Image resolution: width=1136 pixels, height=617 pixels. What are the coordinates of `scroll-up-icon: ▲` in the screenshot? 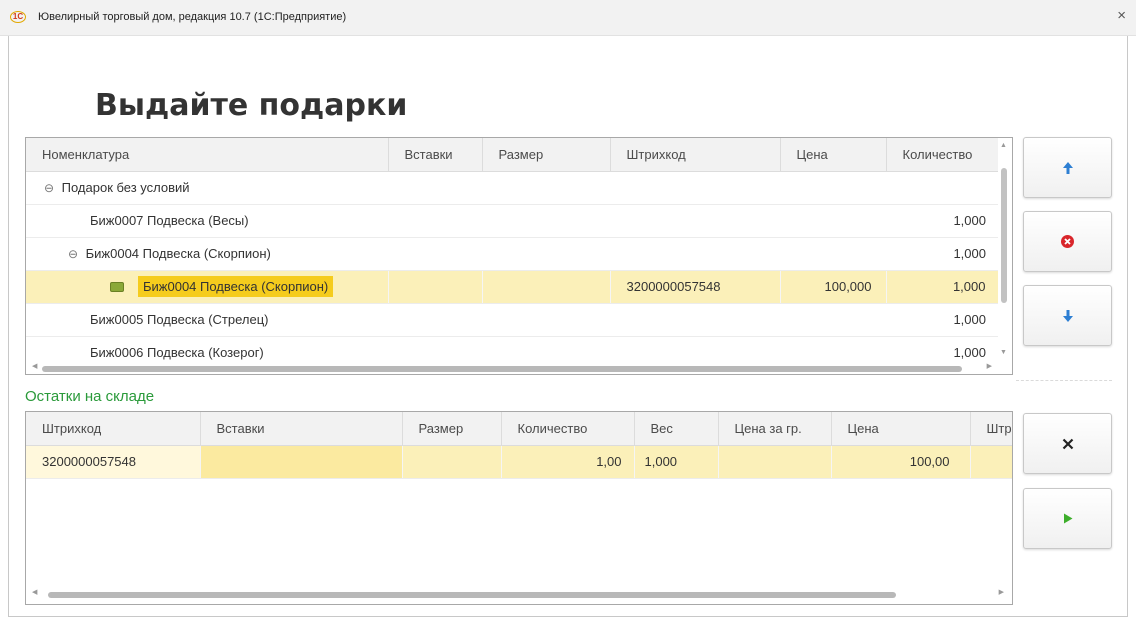 It's located at (1003, 145).